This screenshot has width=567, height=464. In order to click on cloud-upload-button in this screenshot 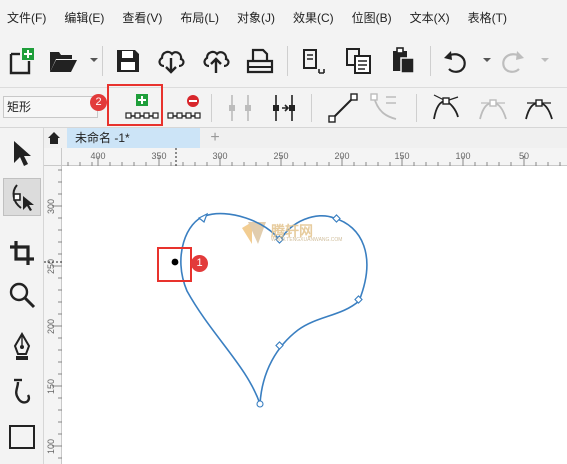, I will do `click(216, 61)`.